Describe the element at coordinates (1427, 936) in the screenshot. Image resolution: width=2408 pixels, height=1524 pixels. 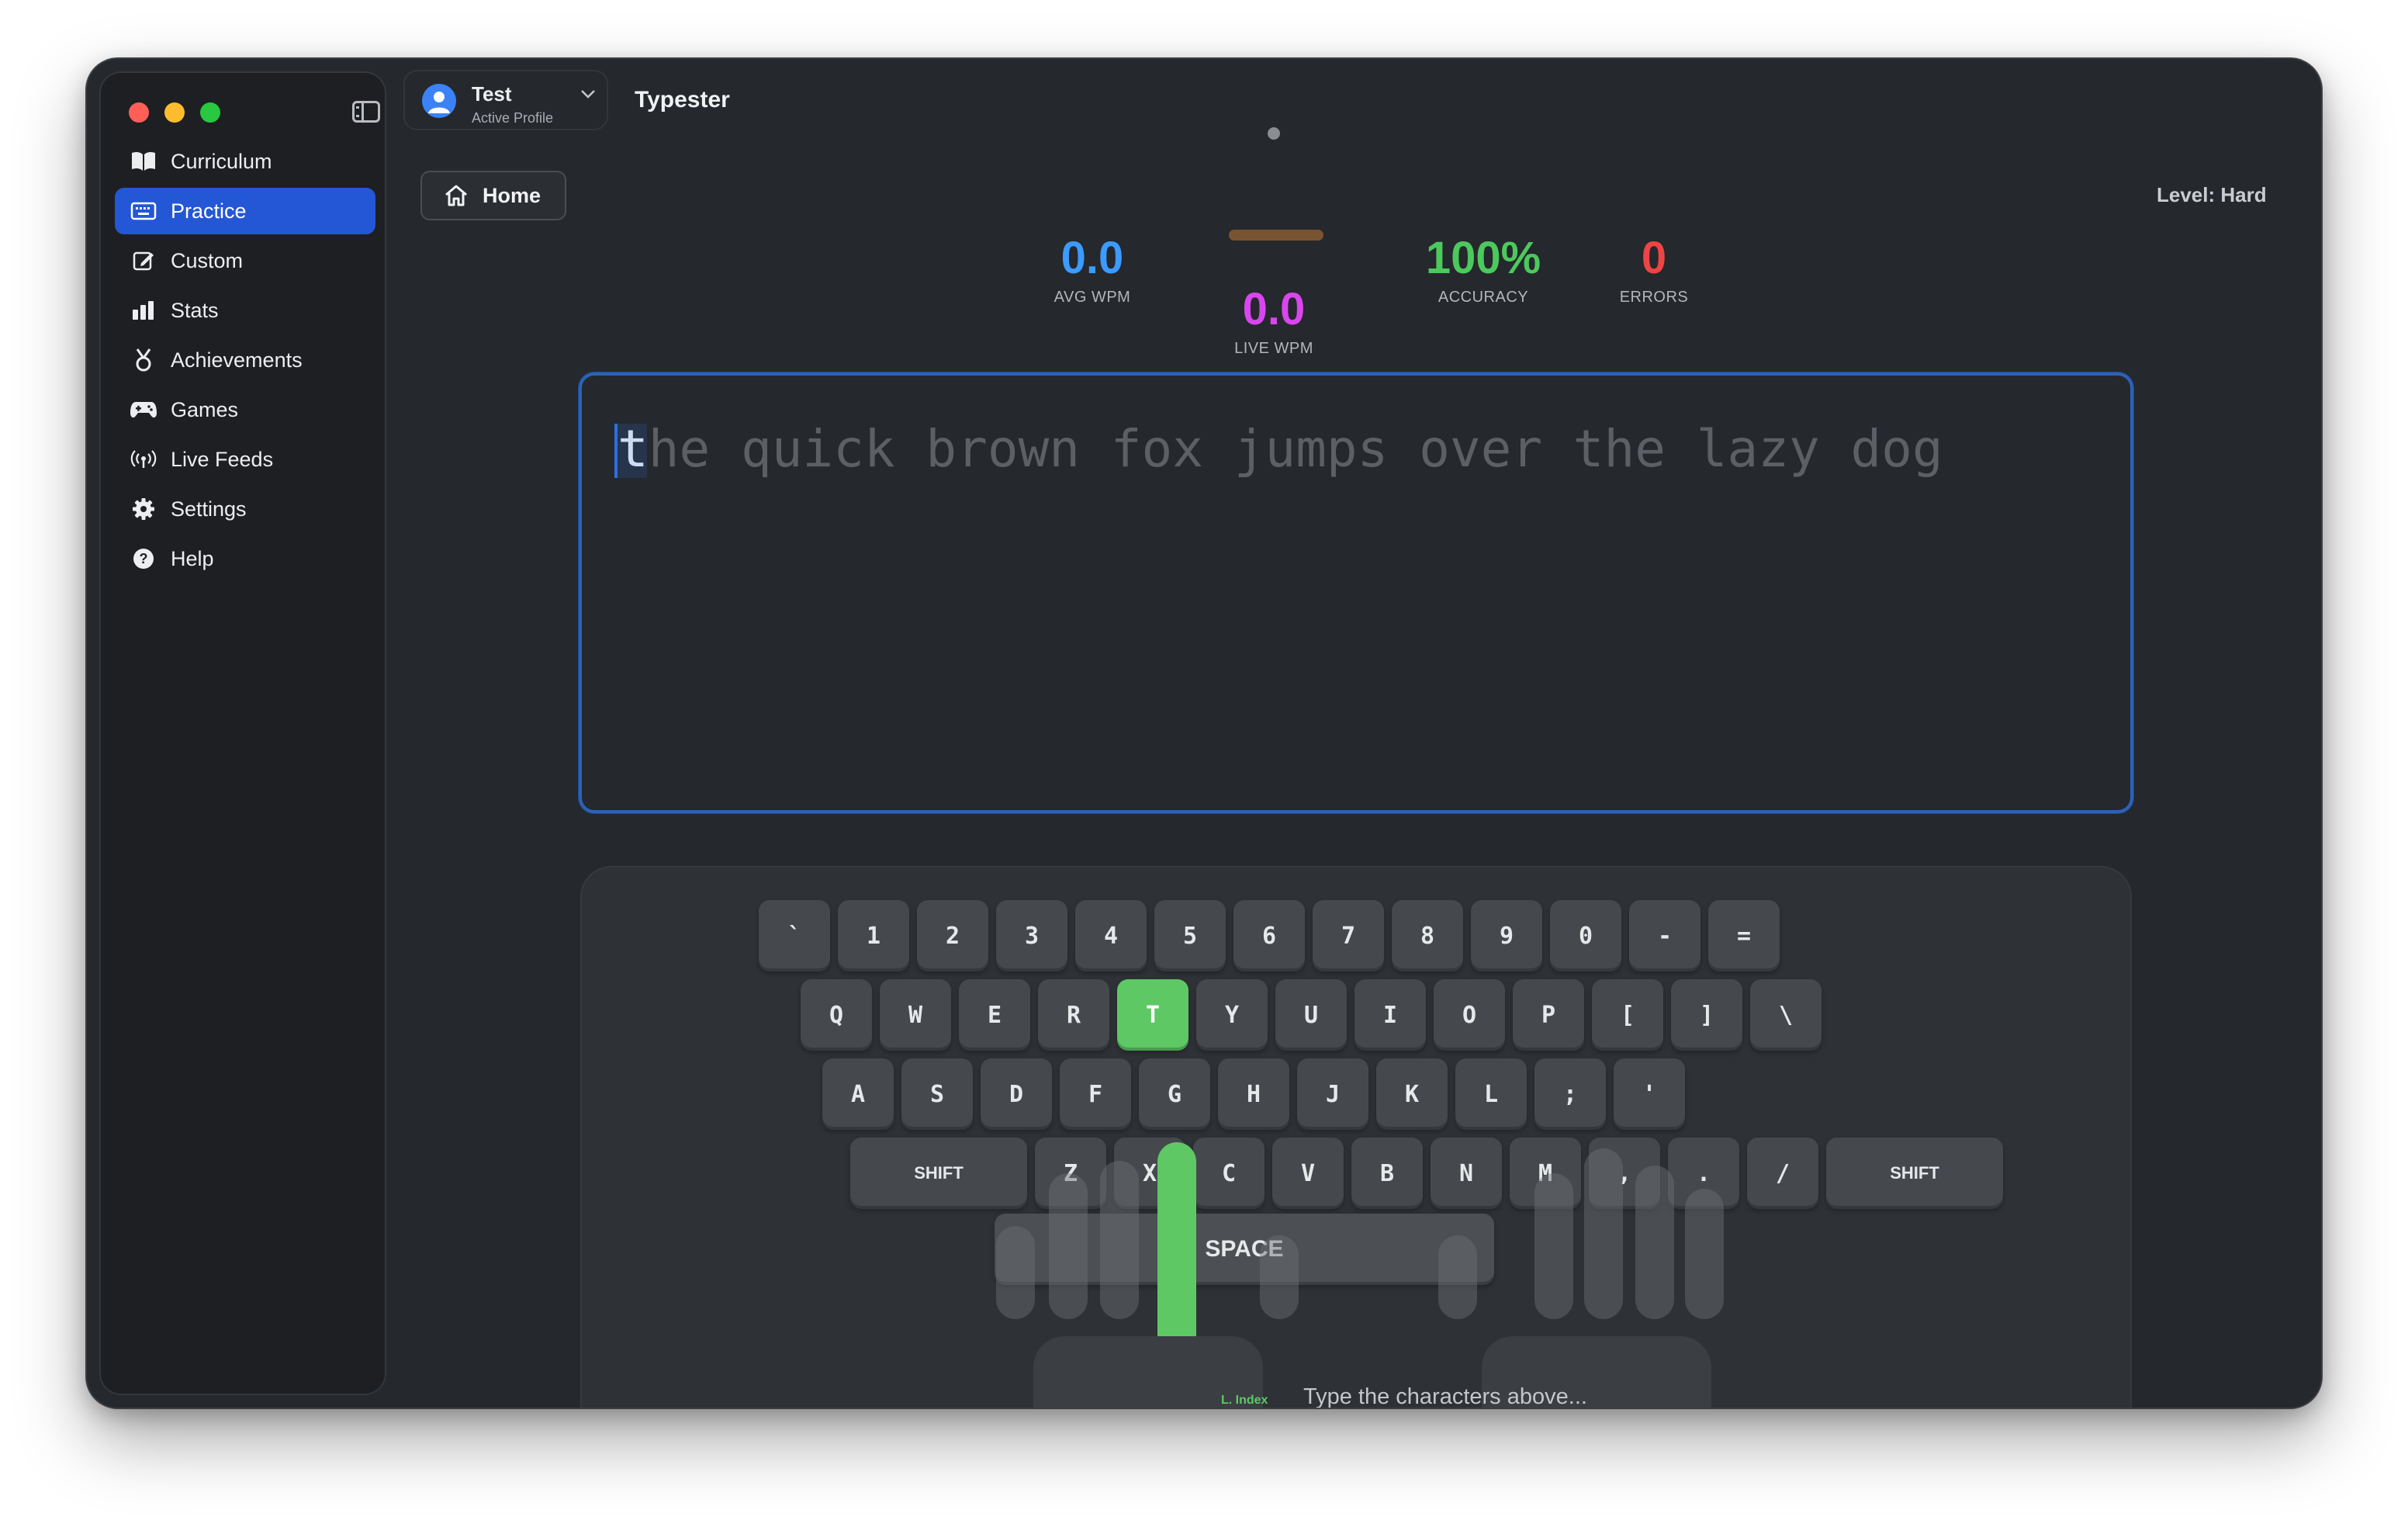
I see `key: 8` at that location.